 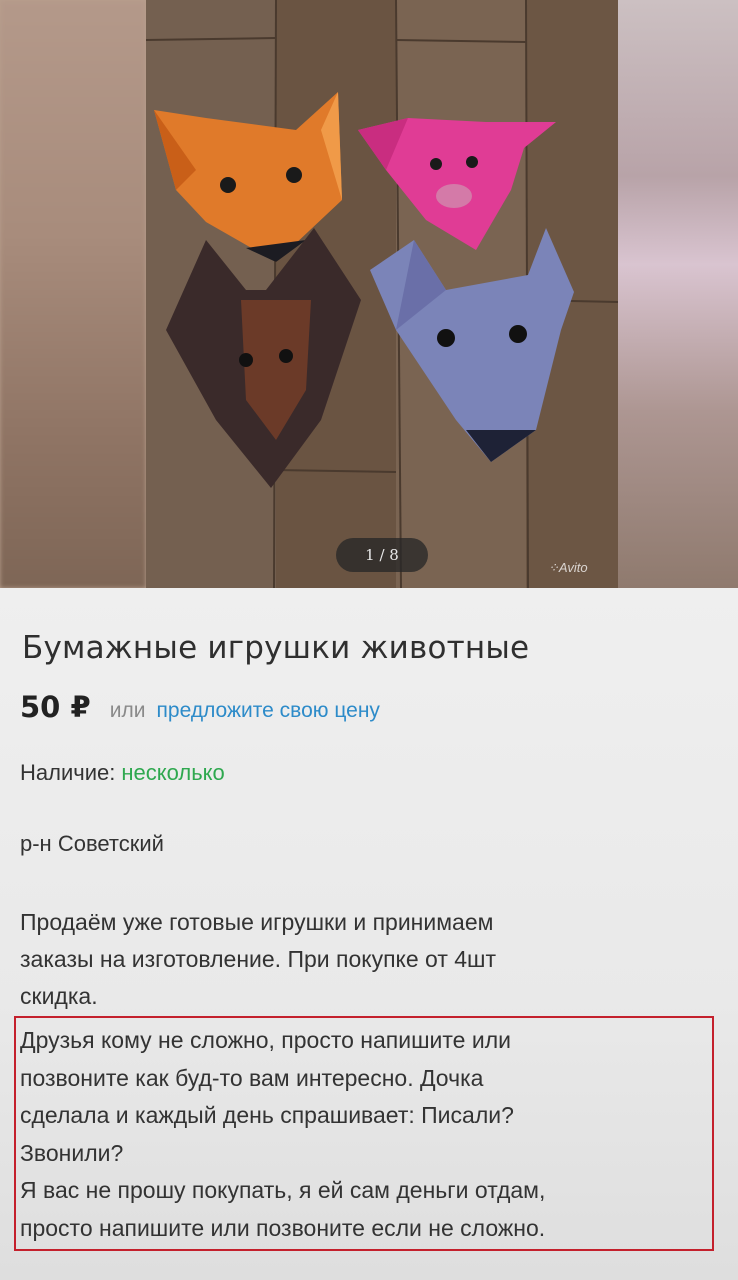 What do you see at coordinates (268, 710) in the screenshot?
I see `offer-price-link: предложите свою цену` at bounding box center [268, 710].